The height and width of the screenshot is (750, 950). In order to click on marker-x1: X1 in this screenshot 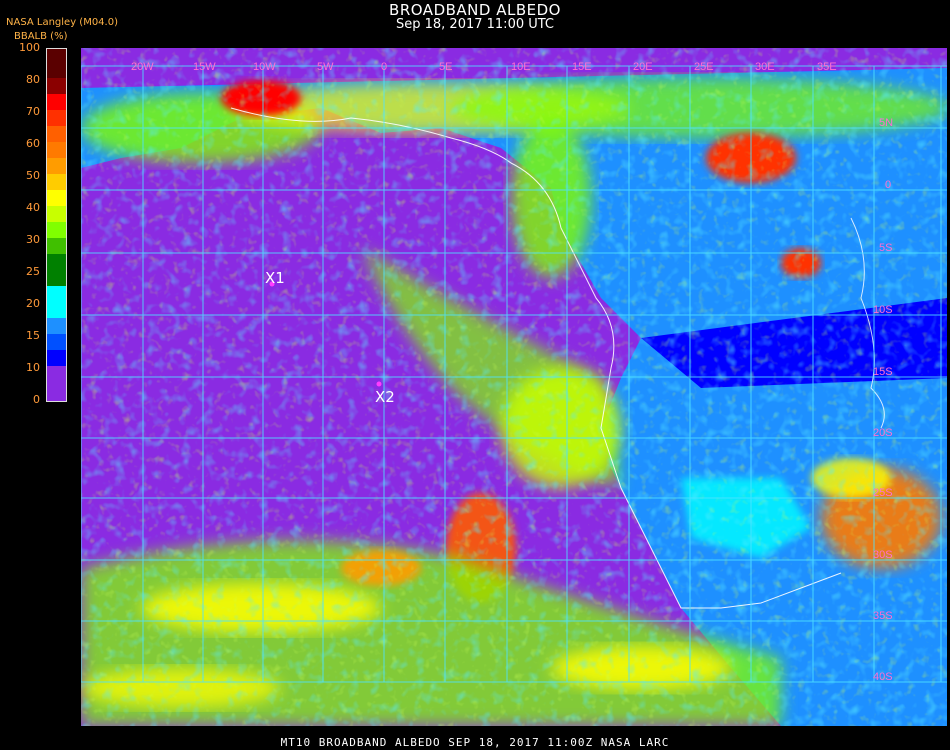, I will do `click(275, 278)`.